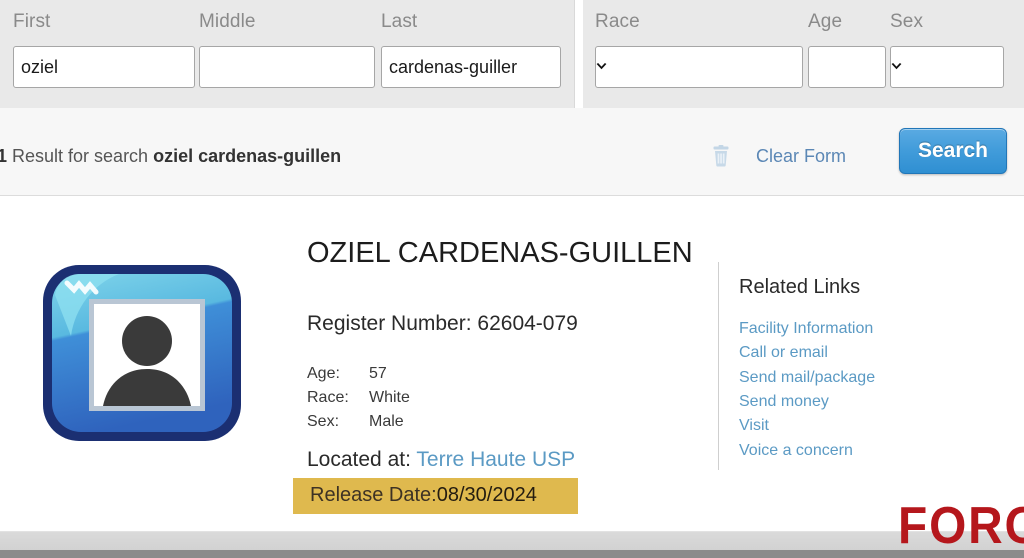 This screenshot has height=558, width=1024. I want to click on result-count-number: 1, so click(4, 156).